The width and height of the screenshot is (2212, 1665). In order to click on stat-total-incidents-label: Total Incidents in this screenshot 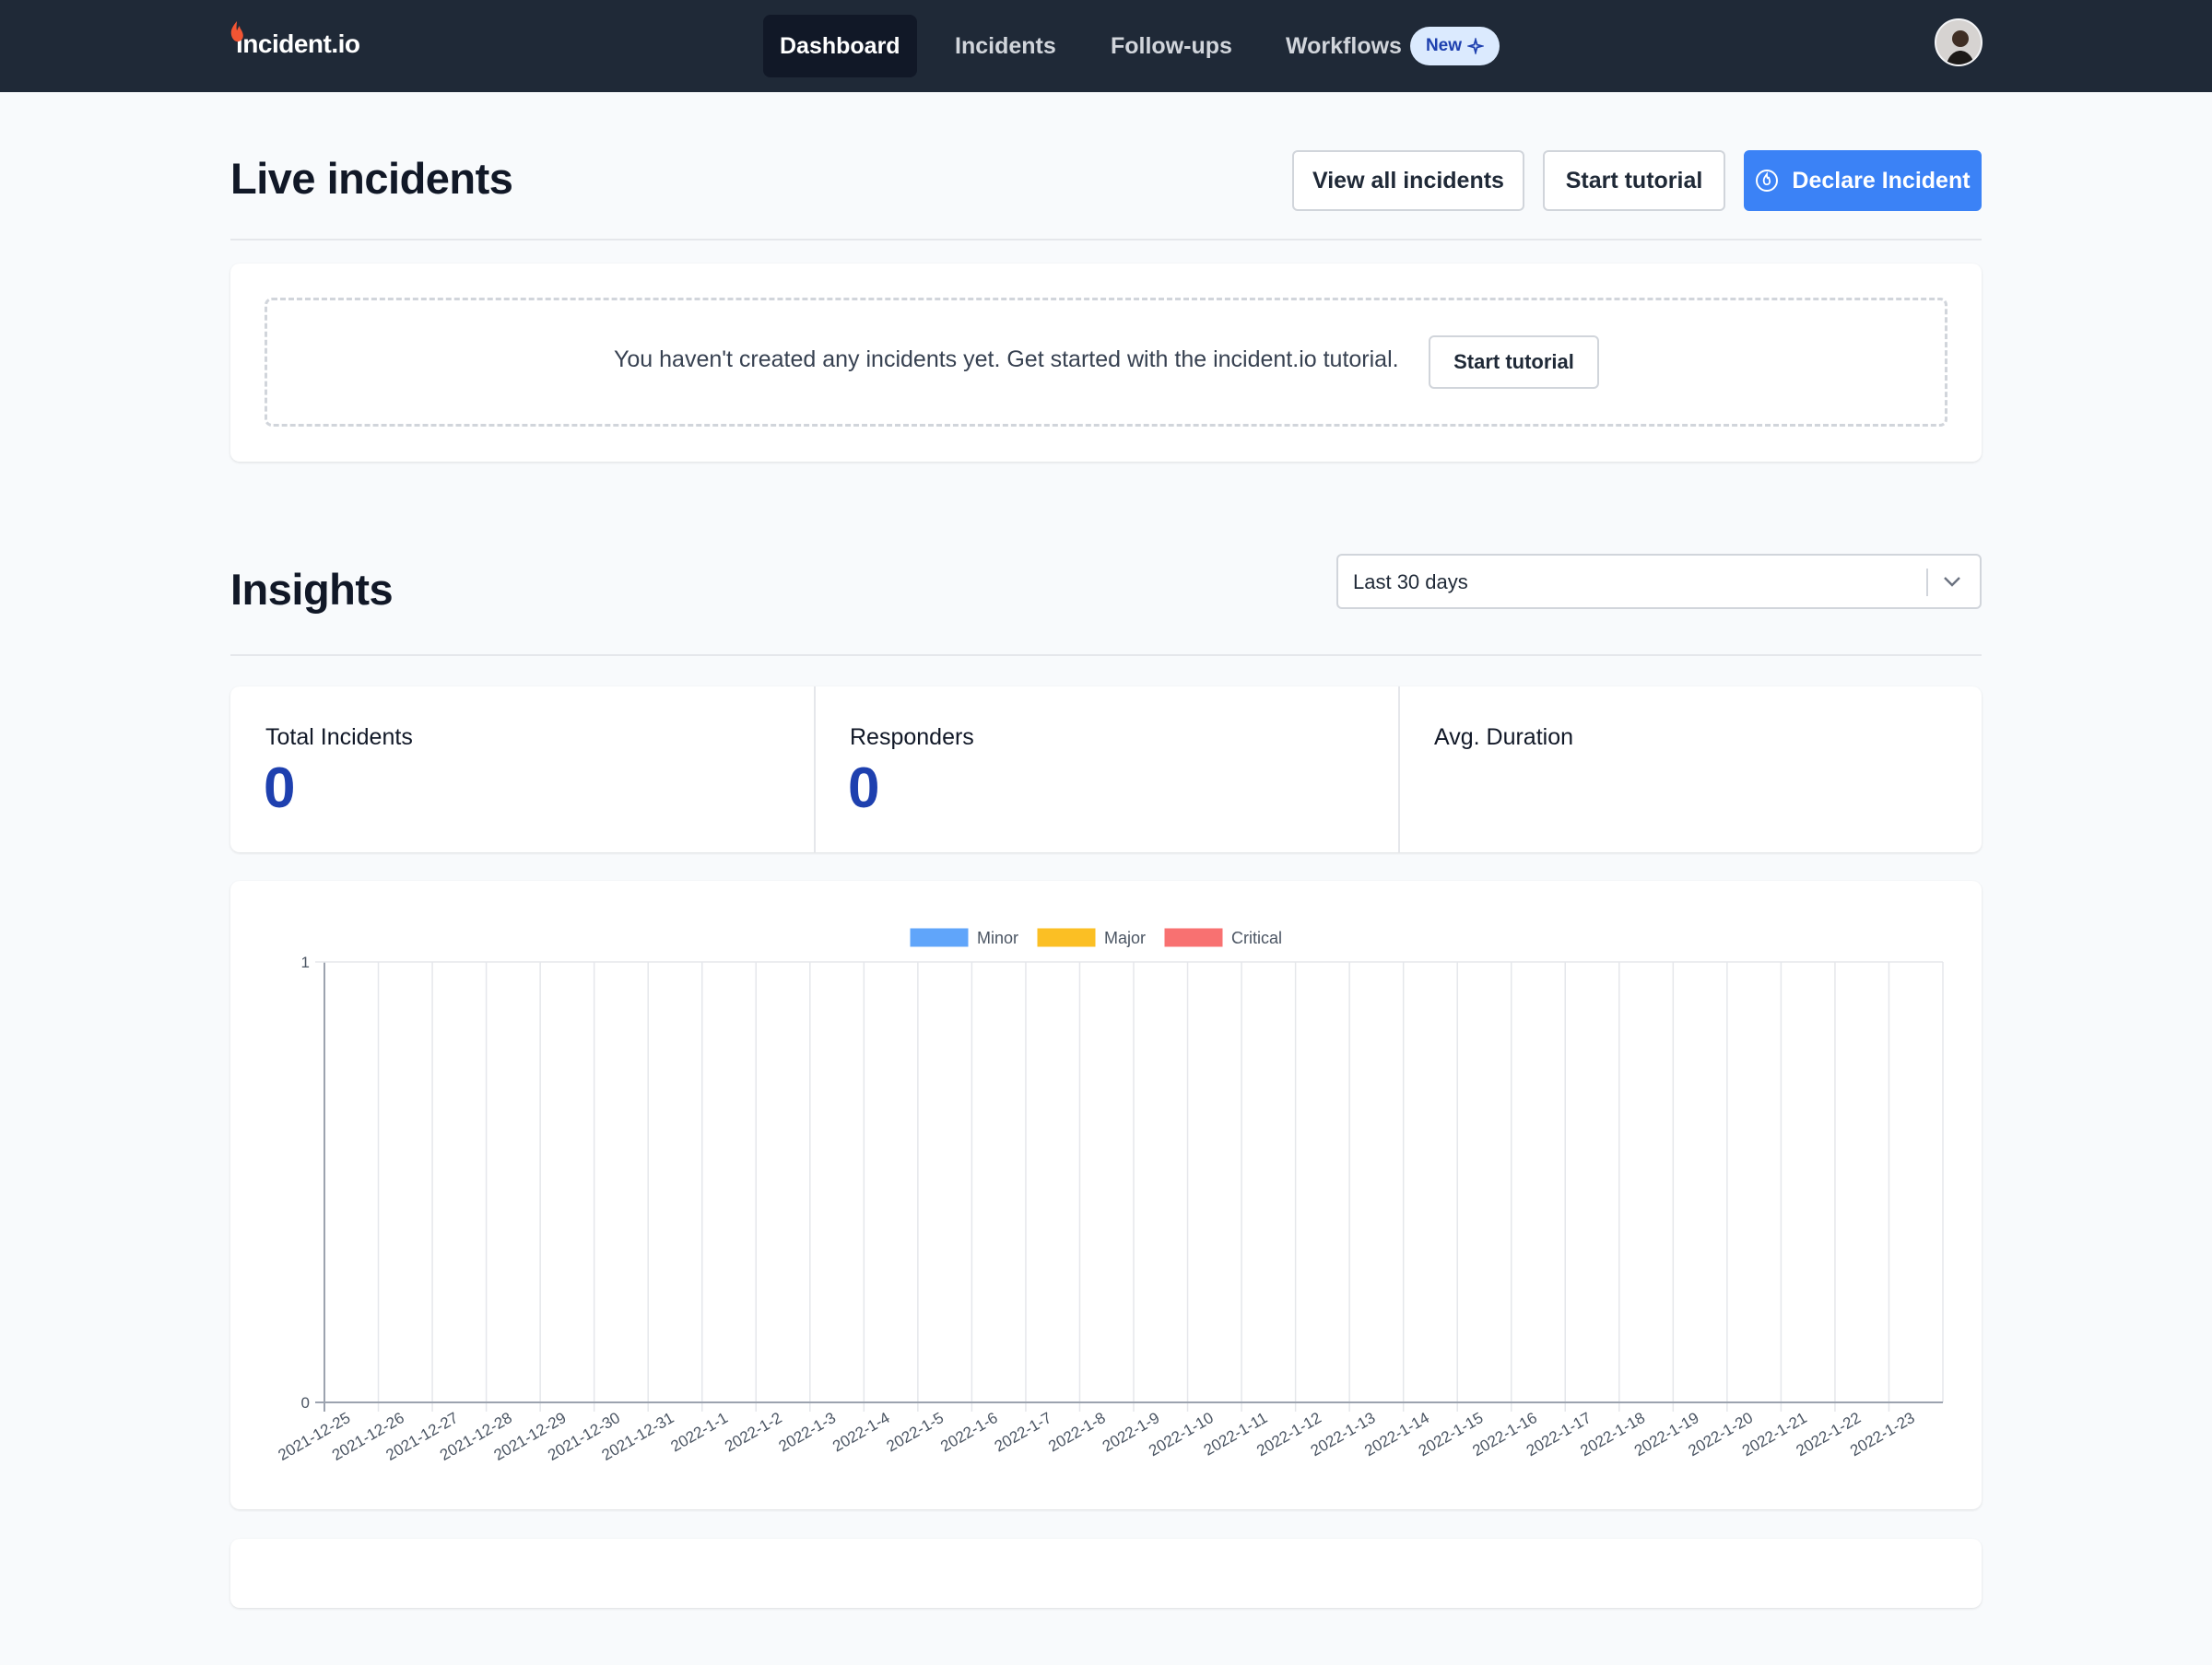, I will do `click(339, 737)`.